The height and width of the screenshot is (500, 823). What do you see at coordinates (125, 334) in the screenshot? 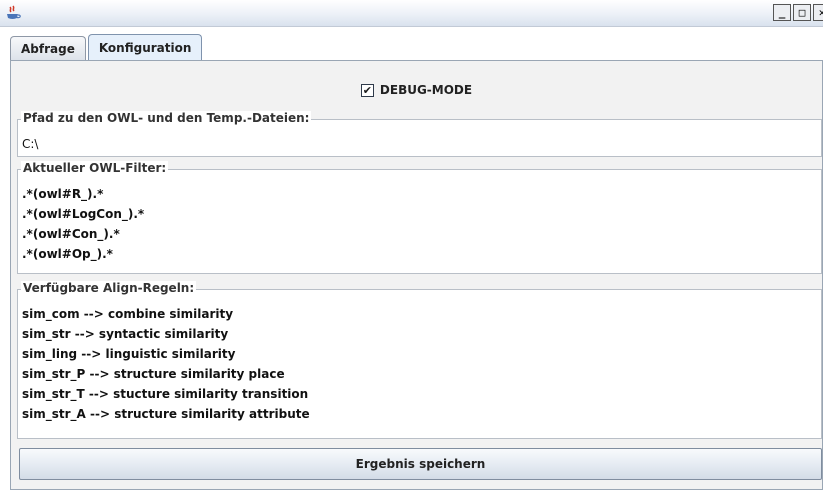
I see `rule-line: sim_str --> syntactic similarity` at bounding box center [125, 334].